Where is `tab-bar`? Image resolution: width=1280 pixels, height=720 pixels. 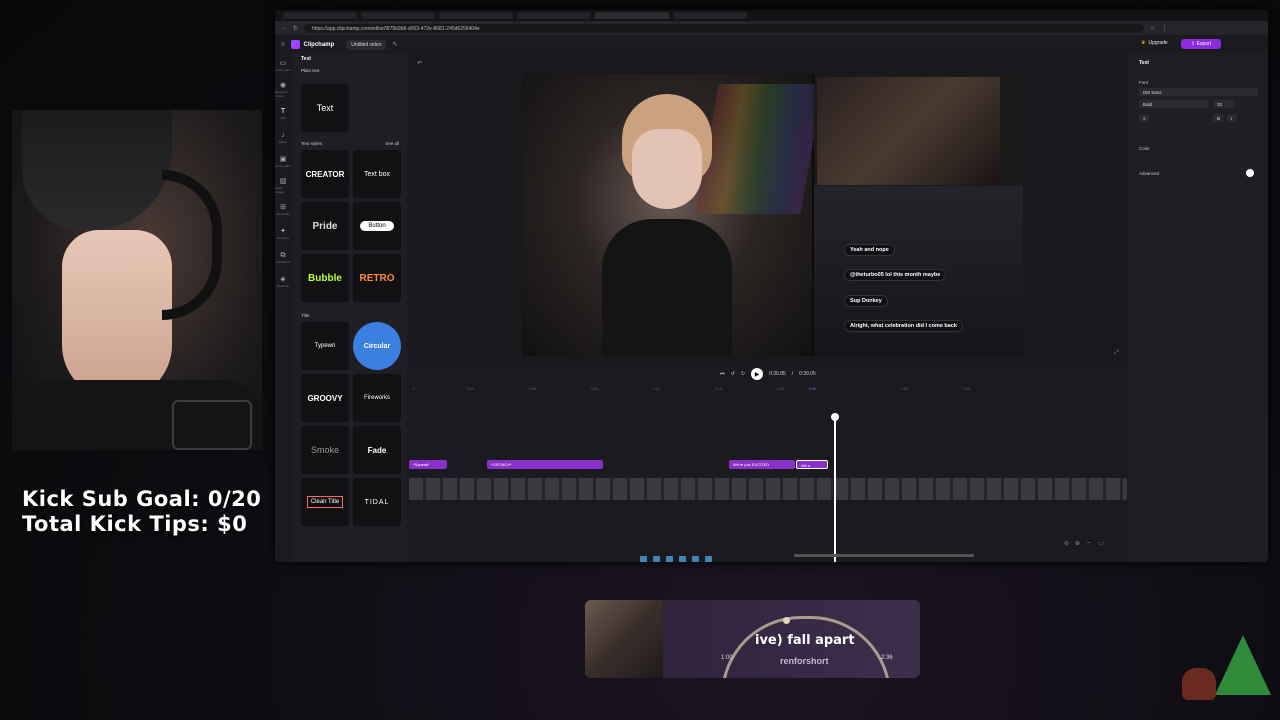
tab-bar is located at coordinates (771, 15).